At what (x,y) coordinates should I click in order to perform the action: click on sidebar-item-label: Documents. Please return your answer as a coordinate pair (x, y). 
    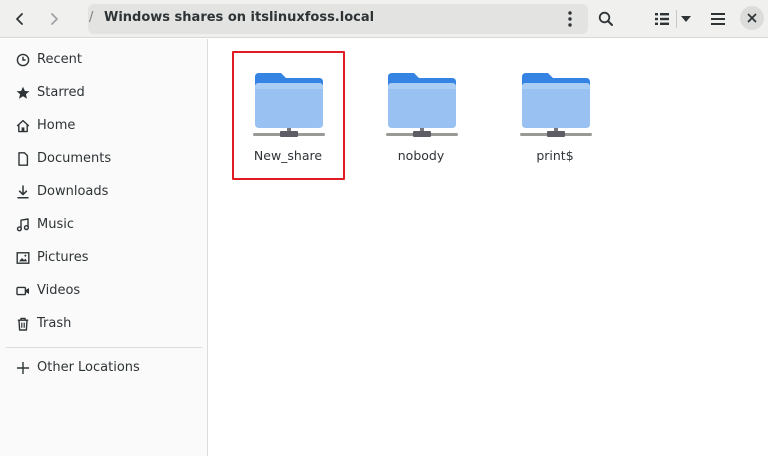
    Looking at the image, I should click on (74, 158).